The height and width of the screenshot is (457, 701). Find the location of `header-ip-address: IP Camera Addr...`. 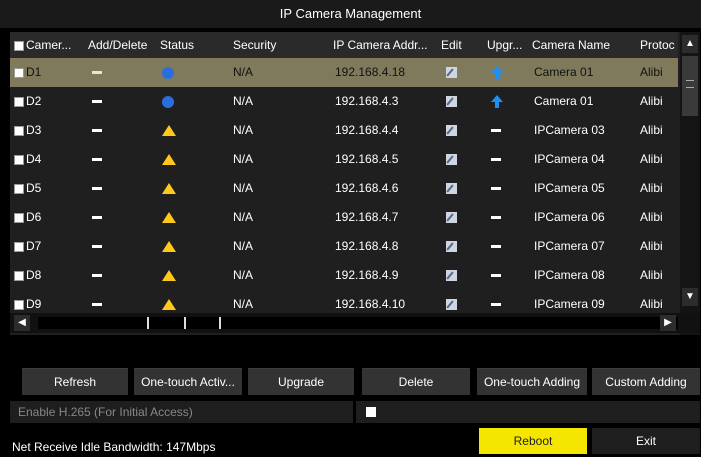

header-ip-address: IP Camera Addr... is located at coordinates (385, 45).